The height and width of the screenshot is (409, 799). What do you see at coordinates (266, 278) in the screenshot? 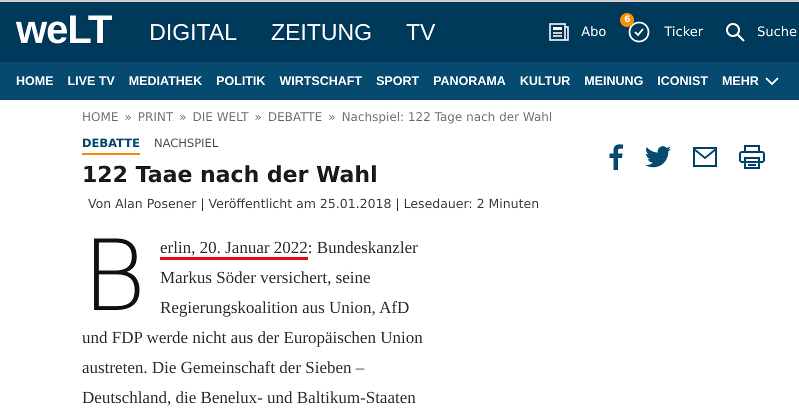
I see `article-text: Markus Söder versichert, seine` at bounding box center [266, 278].